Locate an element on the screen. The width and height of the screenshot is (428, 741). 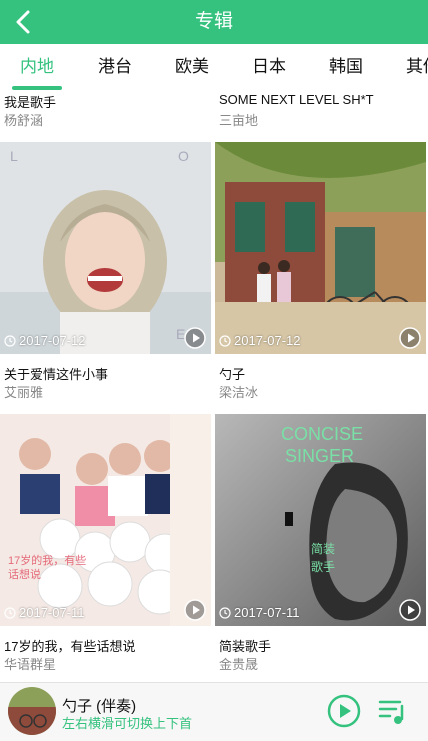
page-title: 专辑 is located at coordinates (213, 21).